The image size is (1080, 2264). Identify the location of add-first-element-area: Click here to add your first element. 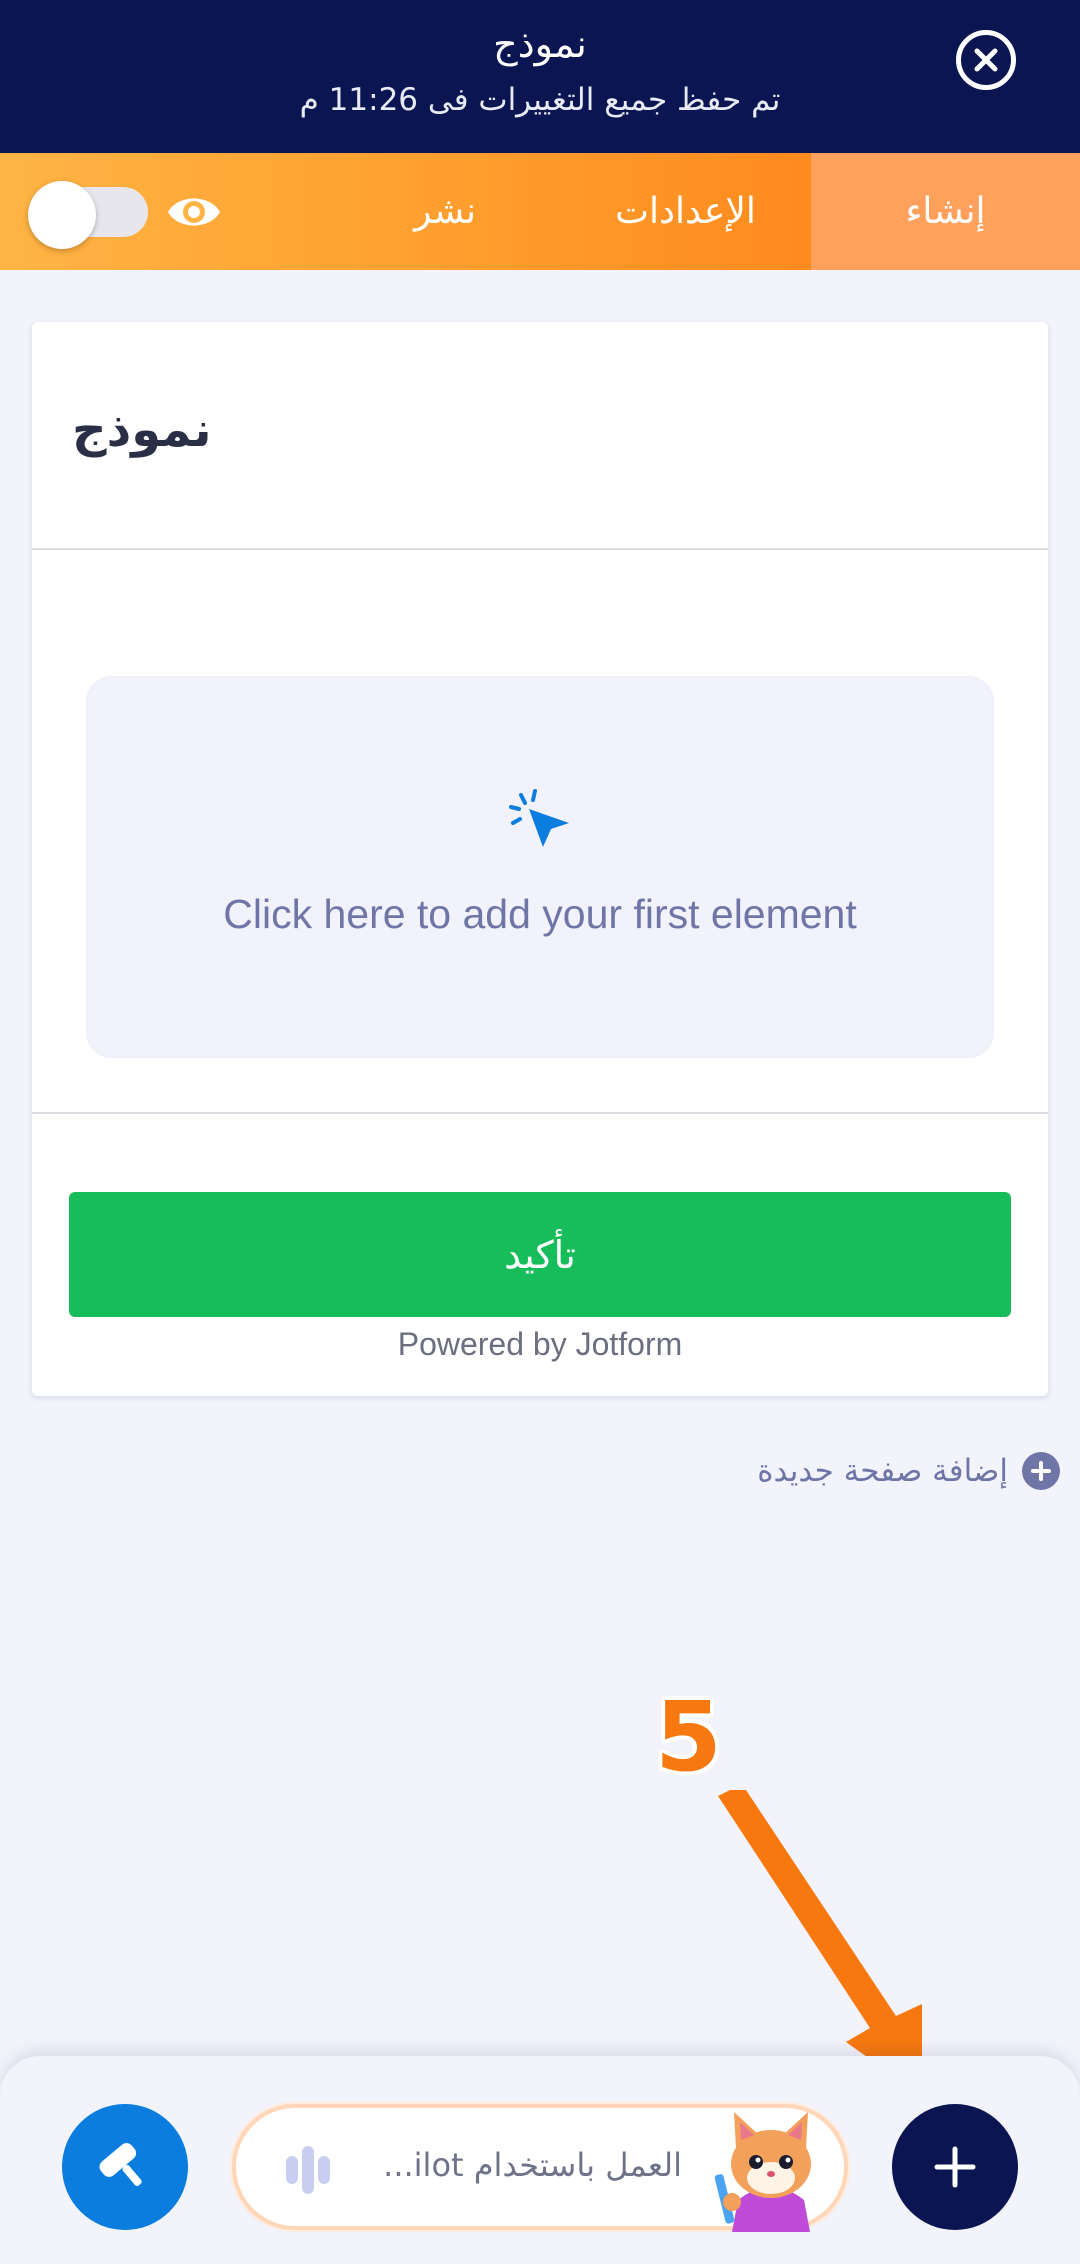
(540, 867).